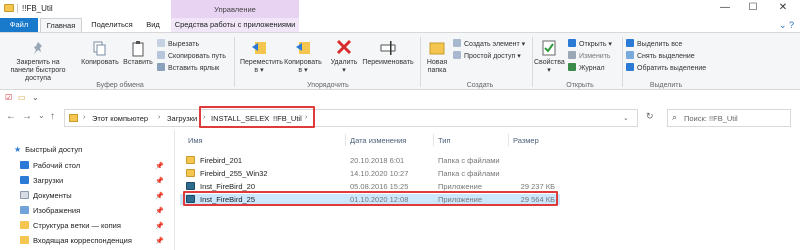 This screenshot has width=800, height=250. I want to click on column-header-date: Дата изменения, so click(378, 140).